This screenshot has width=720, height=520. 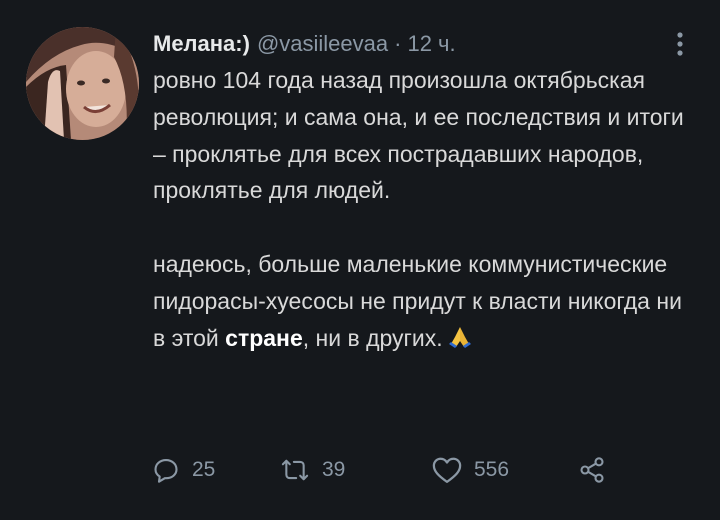 I want to click on retweet-icon, so click(x=295, y=470).